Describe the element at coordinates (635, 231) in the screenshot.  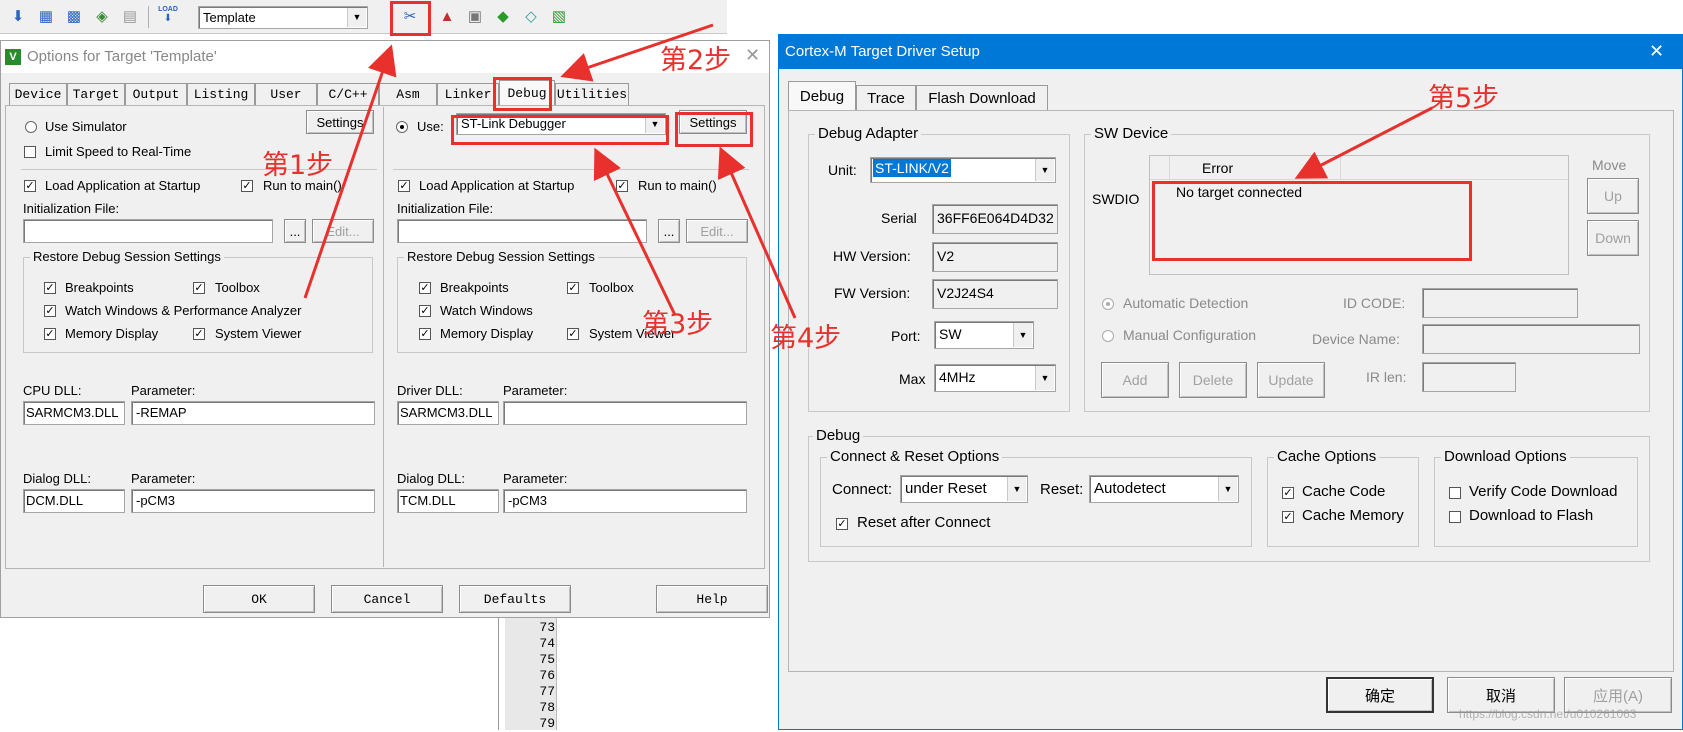
I see `step3-arrow` at that location.